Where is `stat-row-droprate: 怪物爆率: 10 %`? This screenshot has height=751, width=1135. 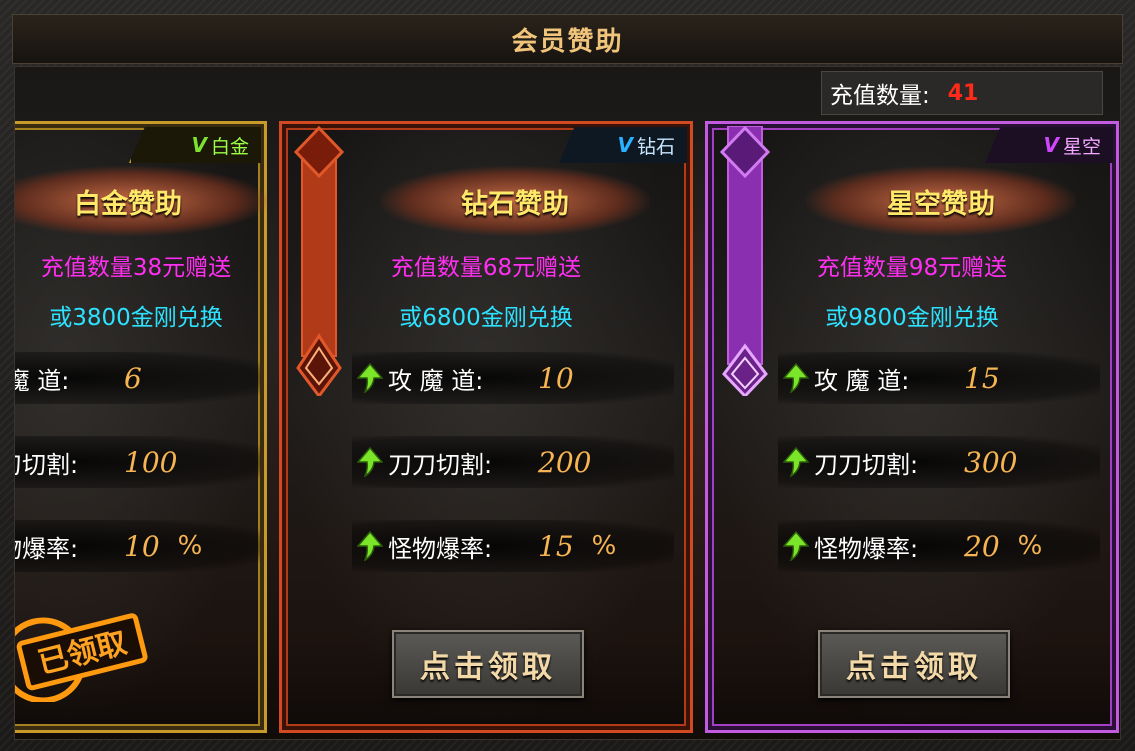
stat-row-droprate: 怪物爆率: 10 % is located at coordinates (137, 546).